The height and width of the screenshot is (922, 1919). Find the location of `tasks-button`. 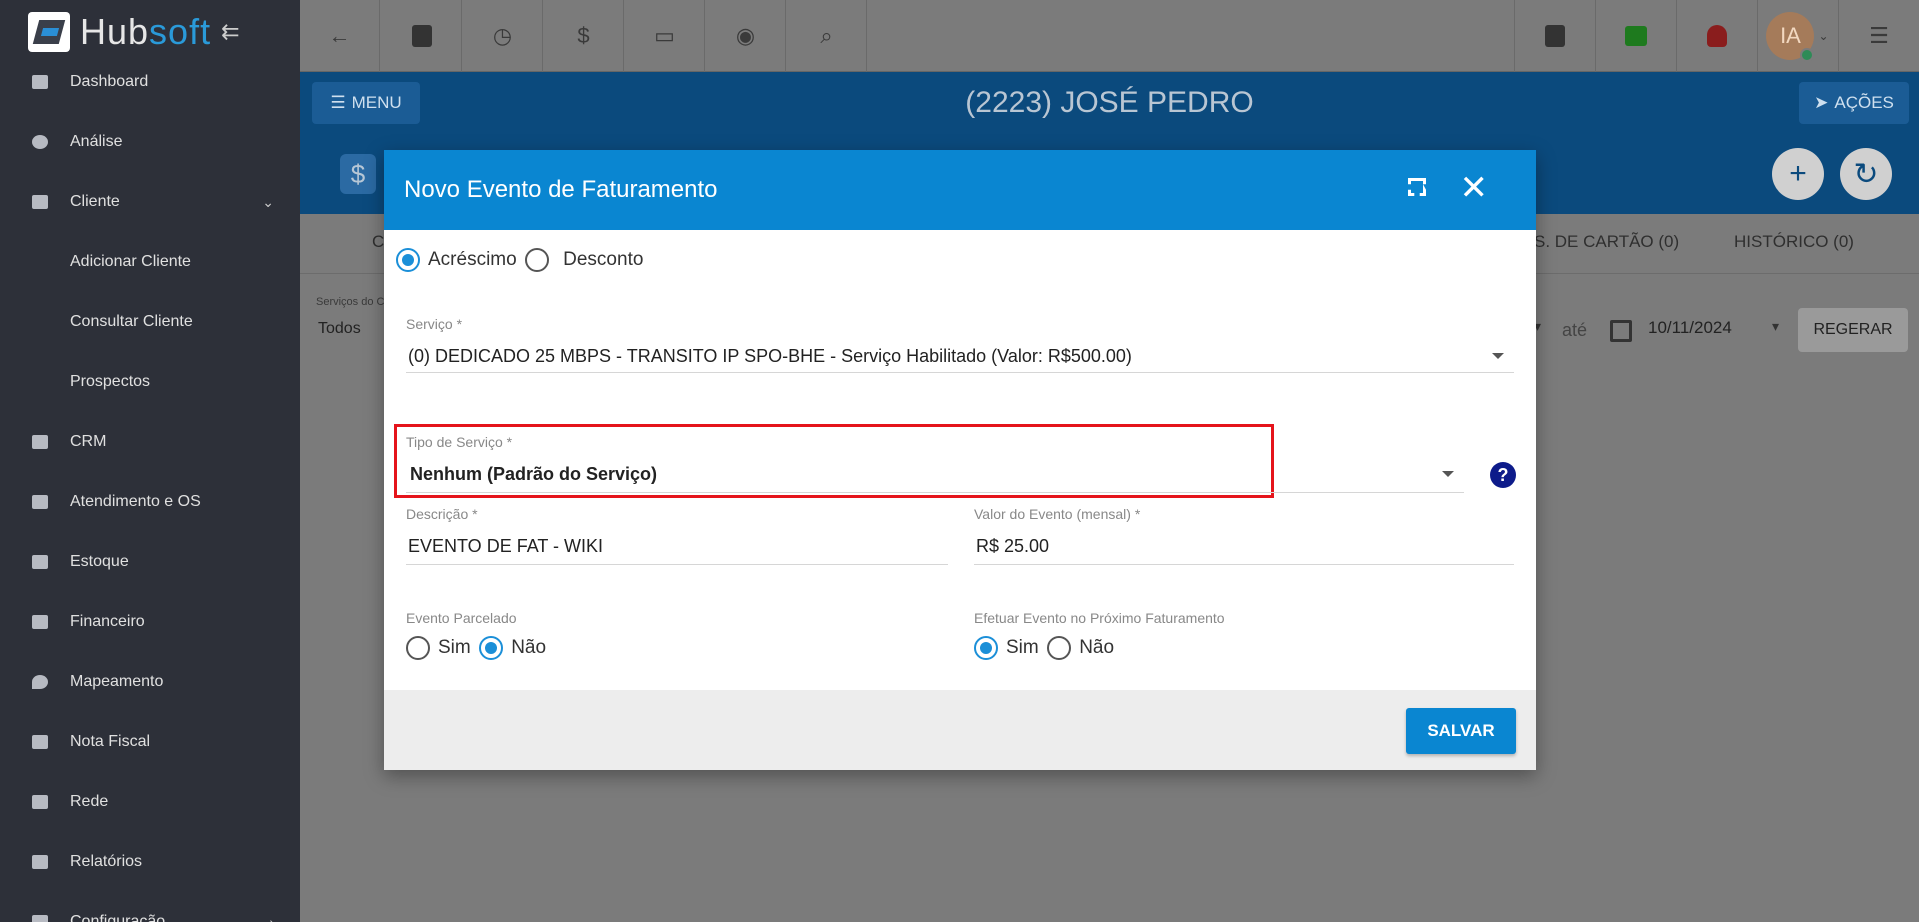

tasks-button is located at coordinates (1635, 36).